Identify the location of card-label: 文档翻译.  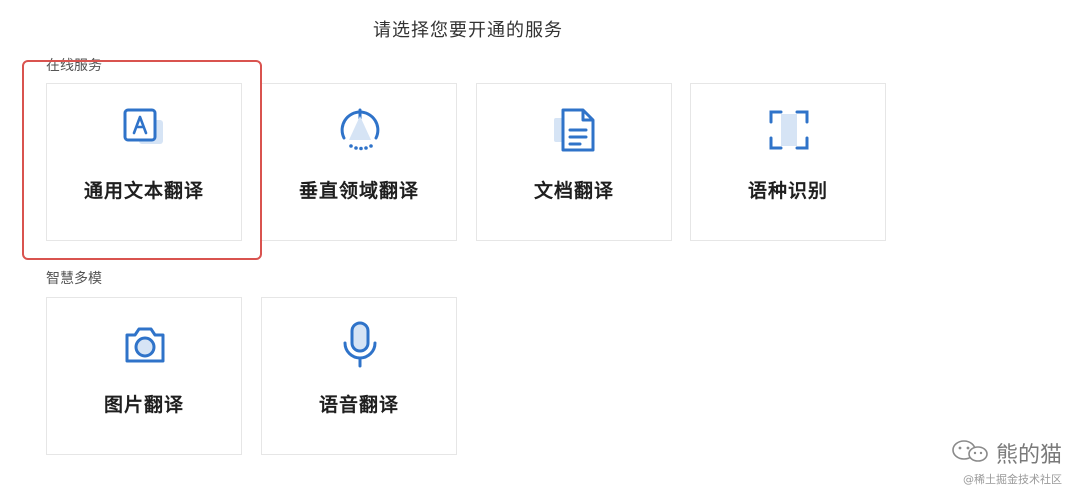
(573, 191).